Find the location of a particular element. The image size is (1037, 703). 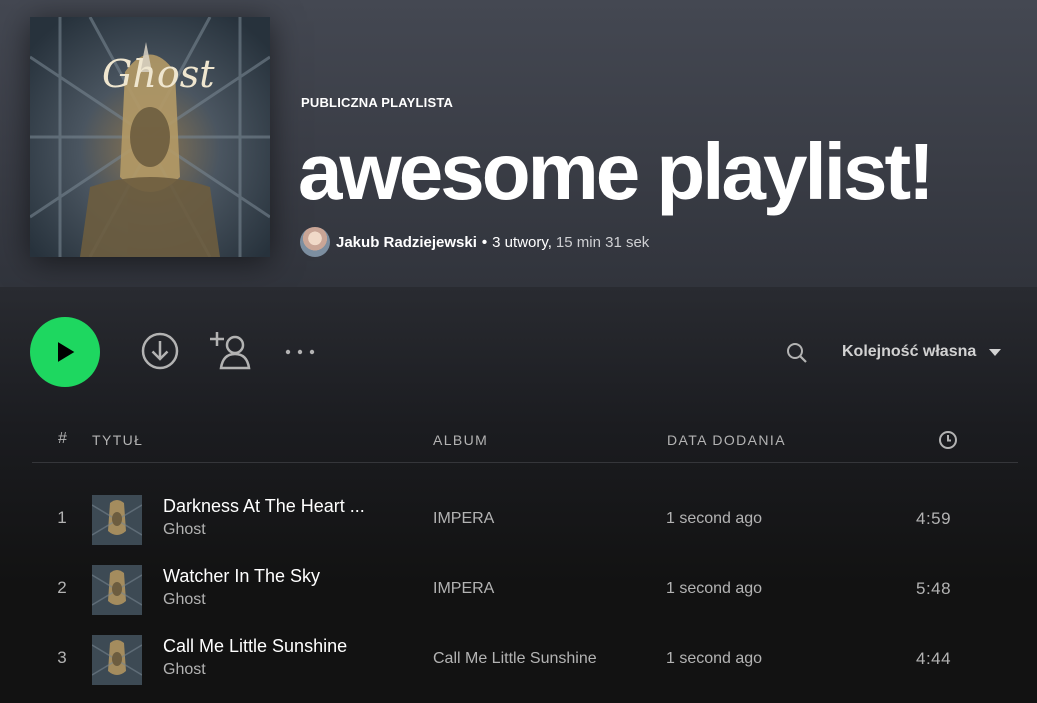

sort-label: Kolejność własna is located at coordinates (909, 351).